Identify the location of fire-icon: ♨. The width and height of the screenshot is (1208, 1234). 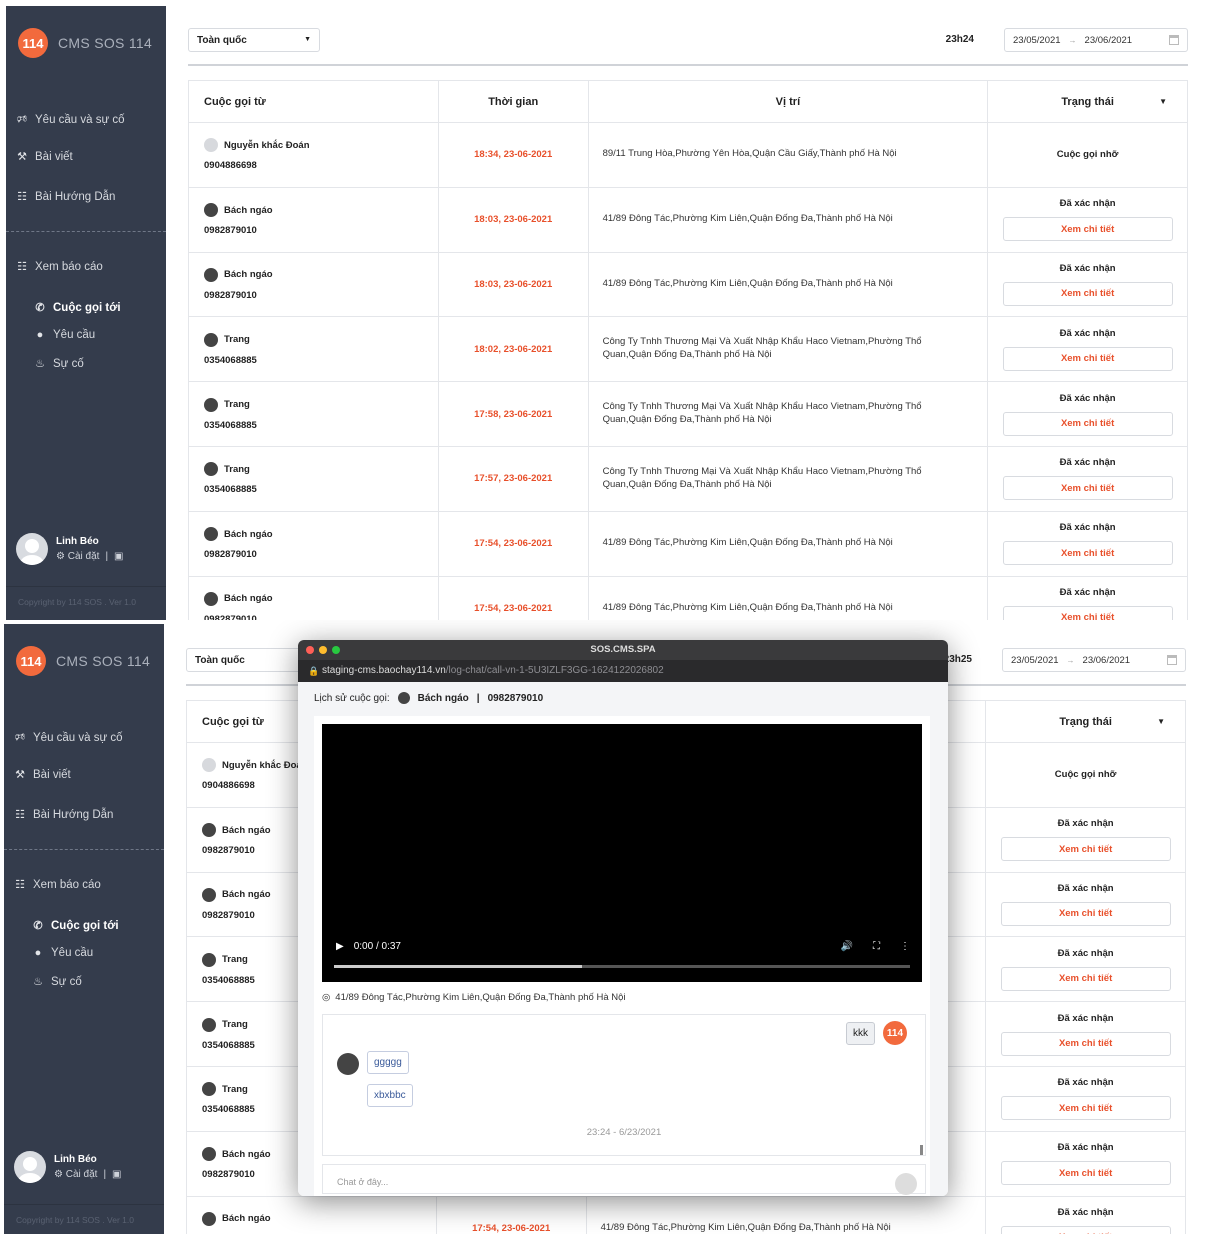
(38, 982).